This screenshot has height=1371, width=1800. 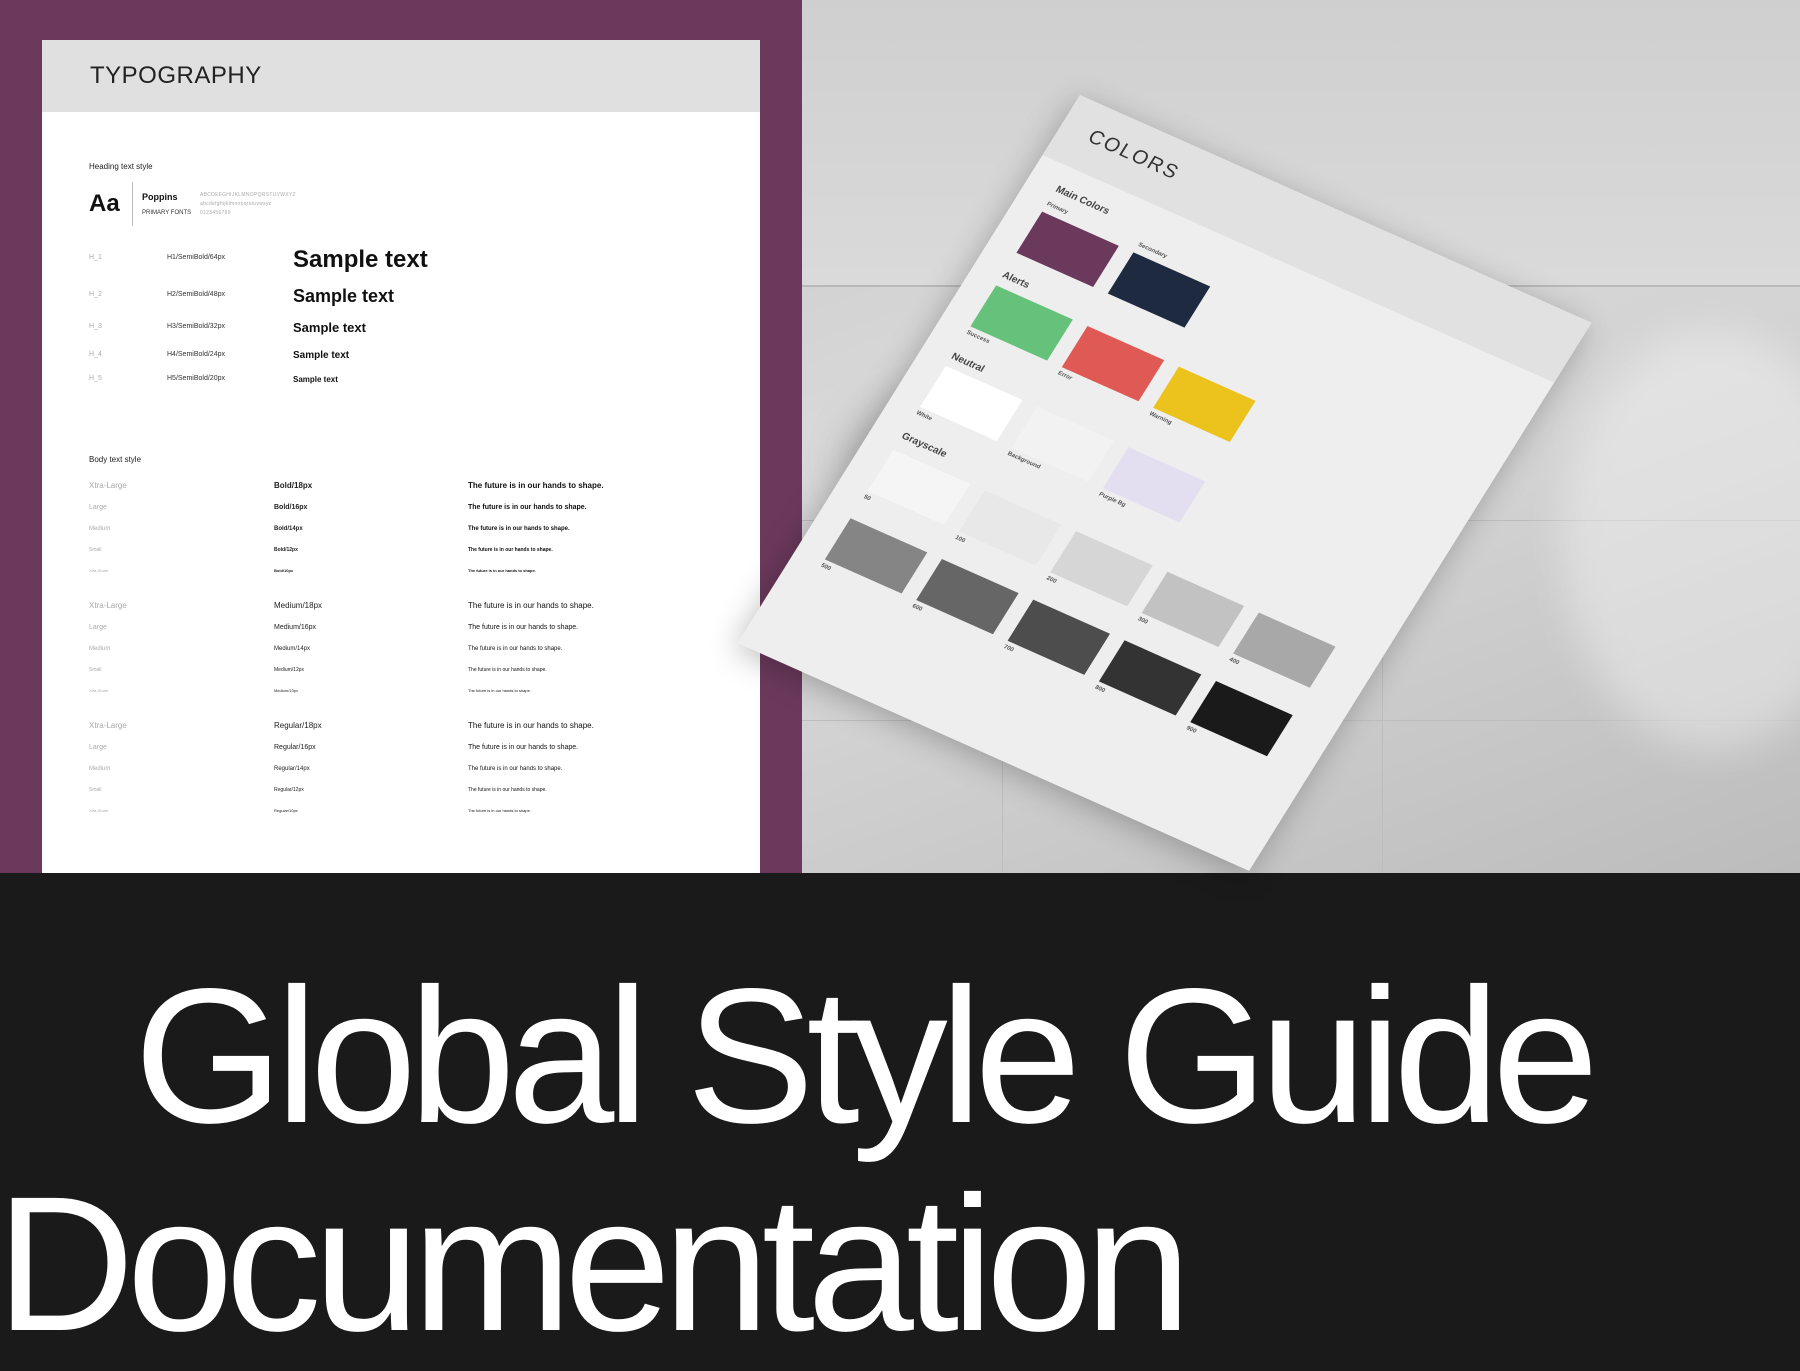 I want to click on grayscale-step-label: 600, so click(x=917, y=608).